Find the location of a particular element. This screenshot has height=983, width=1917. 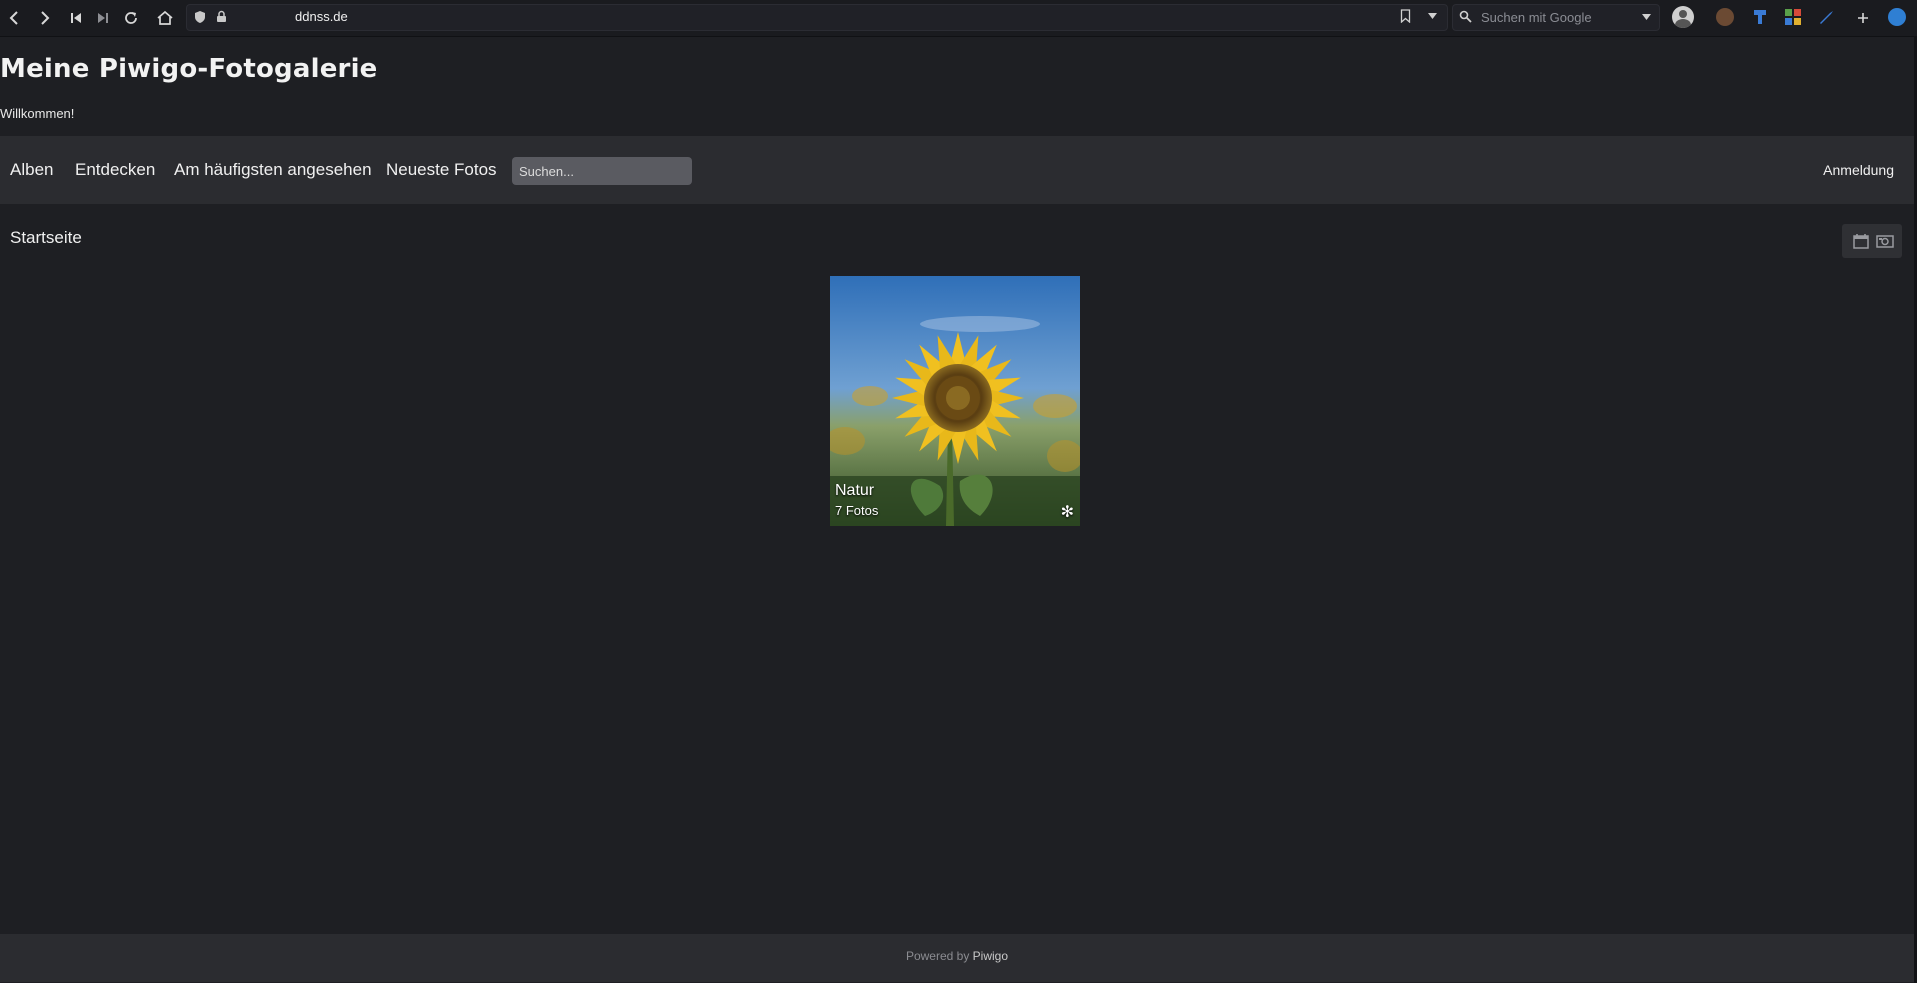

camera-icon is located at coordinates (1886, 241).